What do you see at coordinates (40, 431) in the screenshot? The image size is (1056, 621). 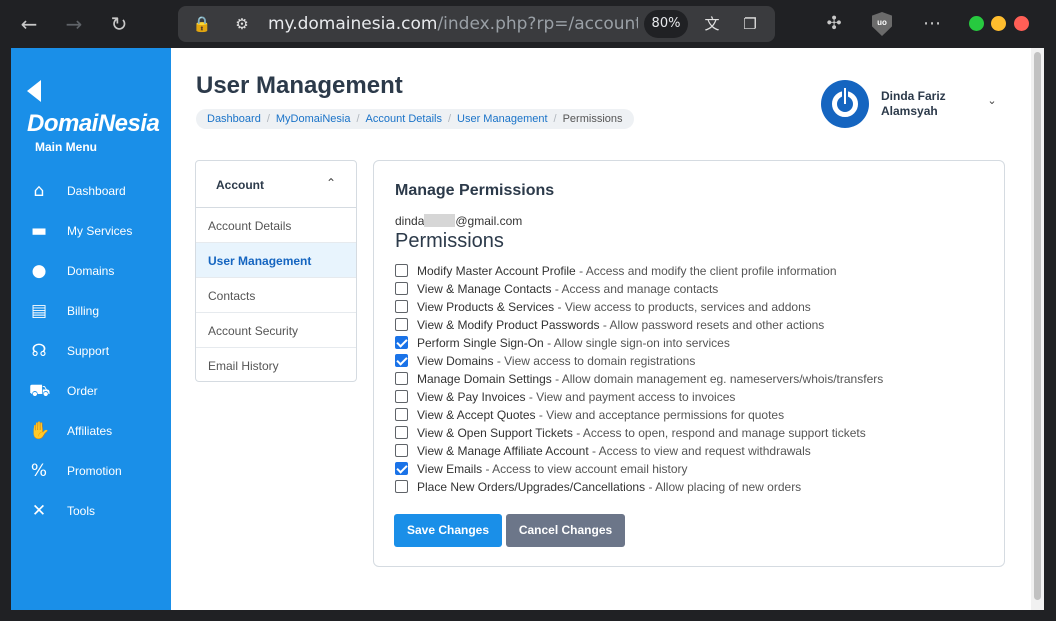 I see `handshake-icon: ✋` at bounding box center [40, 431].